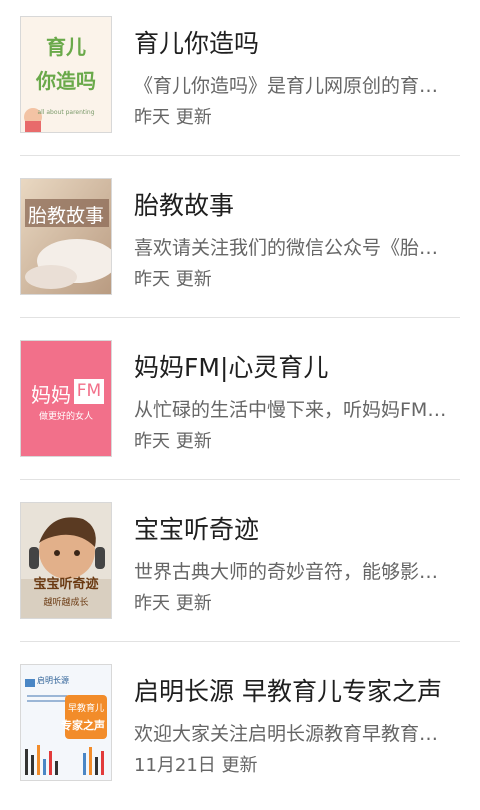 The width and height of the screenshot is (480, 810). What do you see at coordinates (53, 680) in the screenshot?
I see `cover-logo: 启明长源` at bounding box center [53, 680].